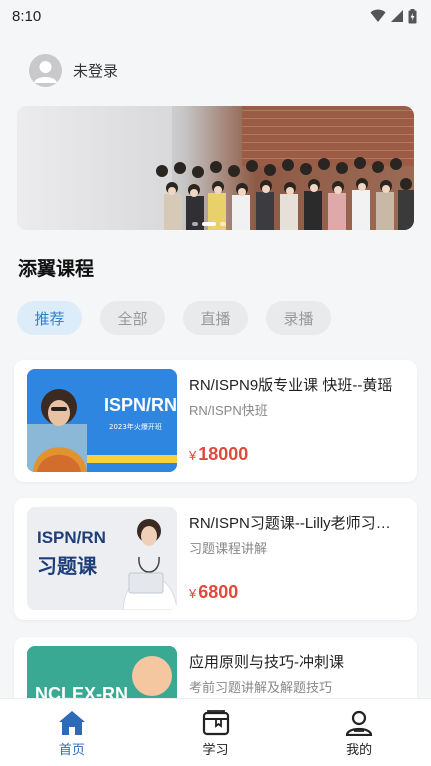  I want to click on course-subtitle: 考前习题讲解及解题技巧, so click(261, 687).